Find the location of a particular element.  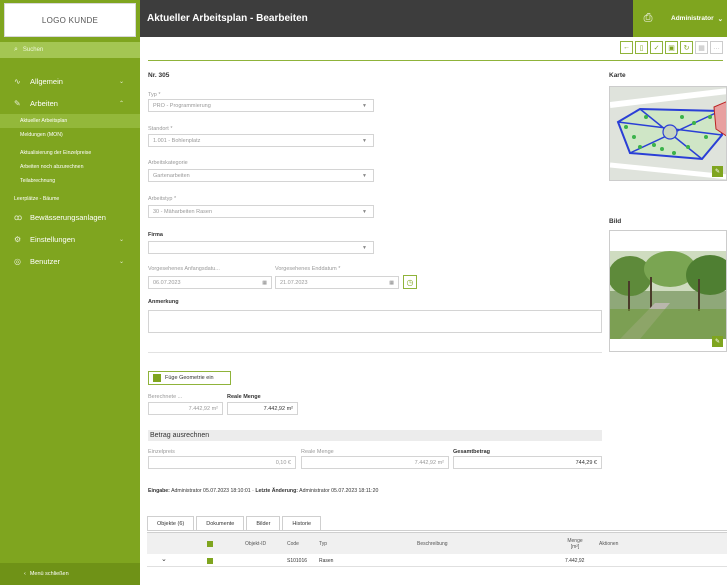

typ-label: Typ * is located at coordinates (154, 95).